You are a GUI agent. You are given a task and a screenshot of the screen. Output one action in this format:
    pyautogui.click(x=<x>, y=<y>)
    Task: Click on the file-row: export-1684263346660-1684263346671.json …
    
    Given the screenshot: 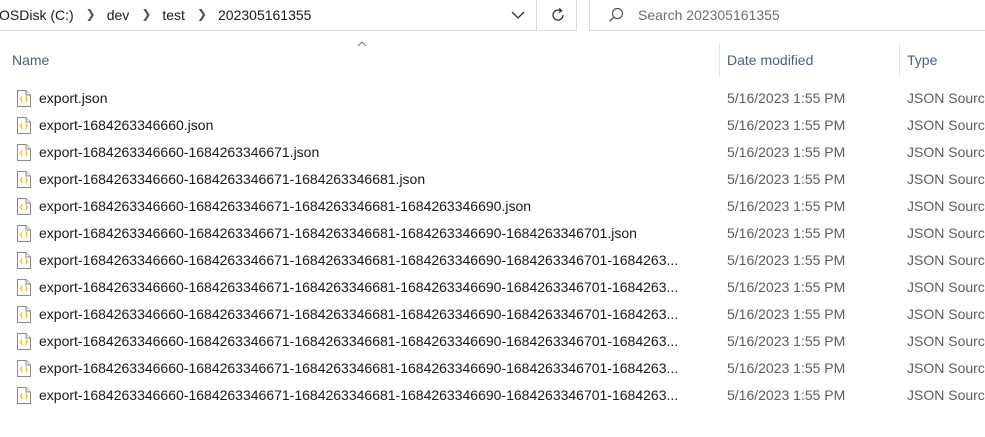 What is the action you would take?
    pyautogui.click(x=492, y=152)
    